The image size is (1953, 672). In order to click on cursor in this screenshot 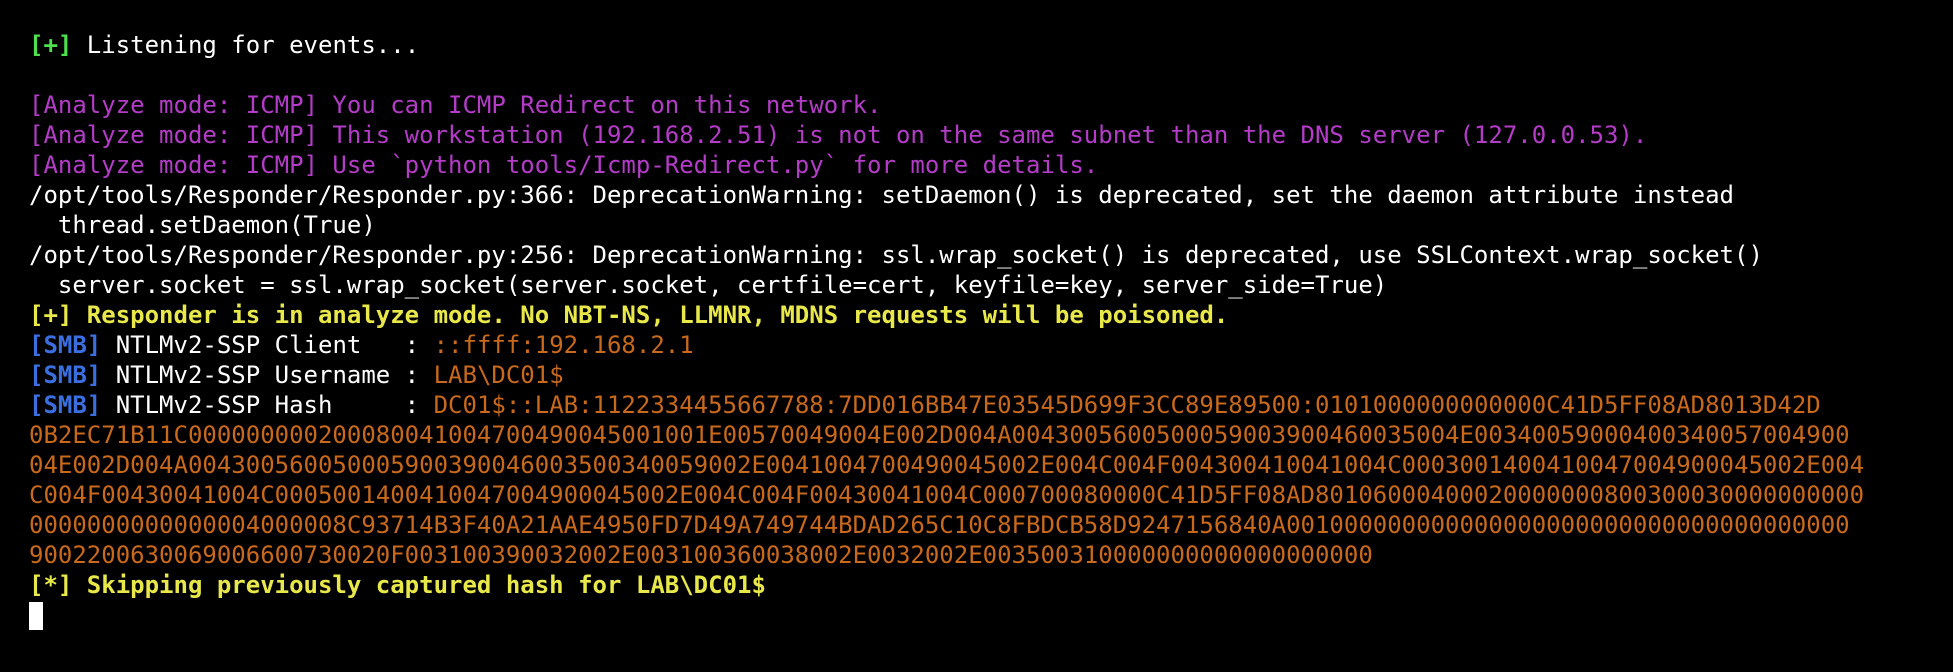, I will do `click(36, 616)`.